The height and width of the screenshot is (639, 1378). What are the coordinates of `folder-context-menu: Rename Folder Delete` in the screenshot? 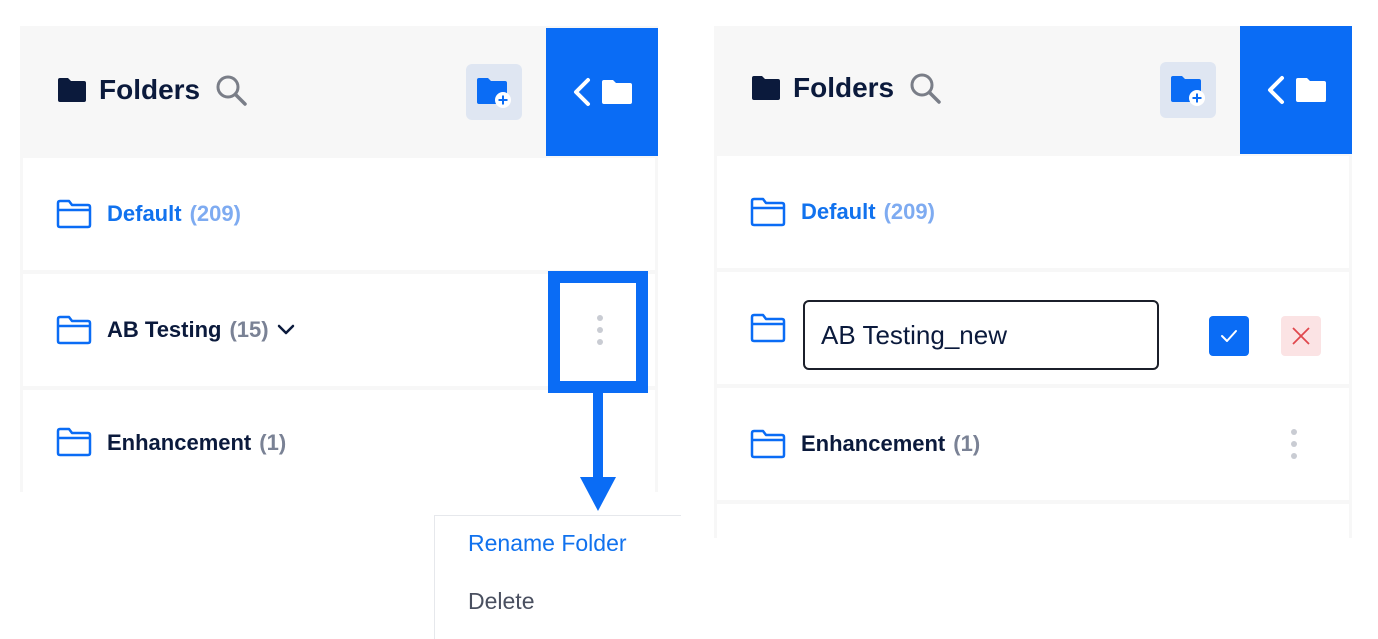 It's located at (557, 577).